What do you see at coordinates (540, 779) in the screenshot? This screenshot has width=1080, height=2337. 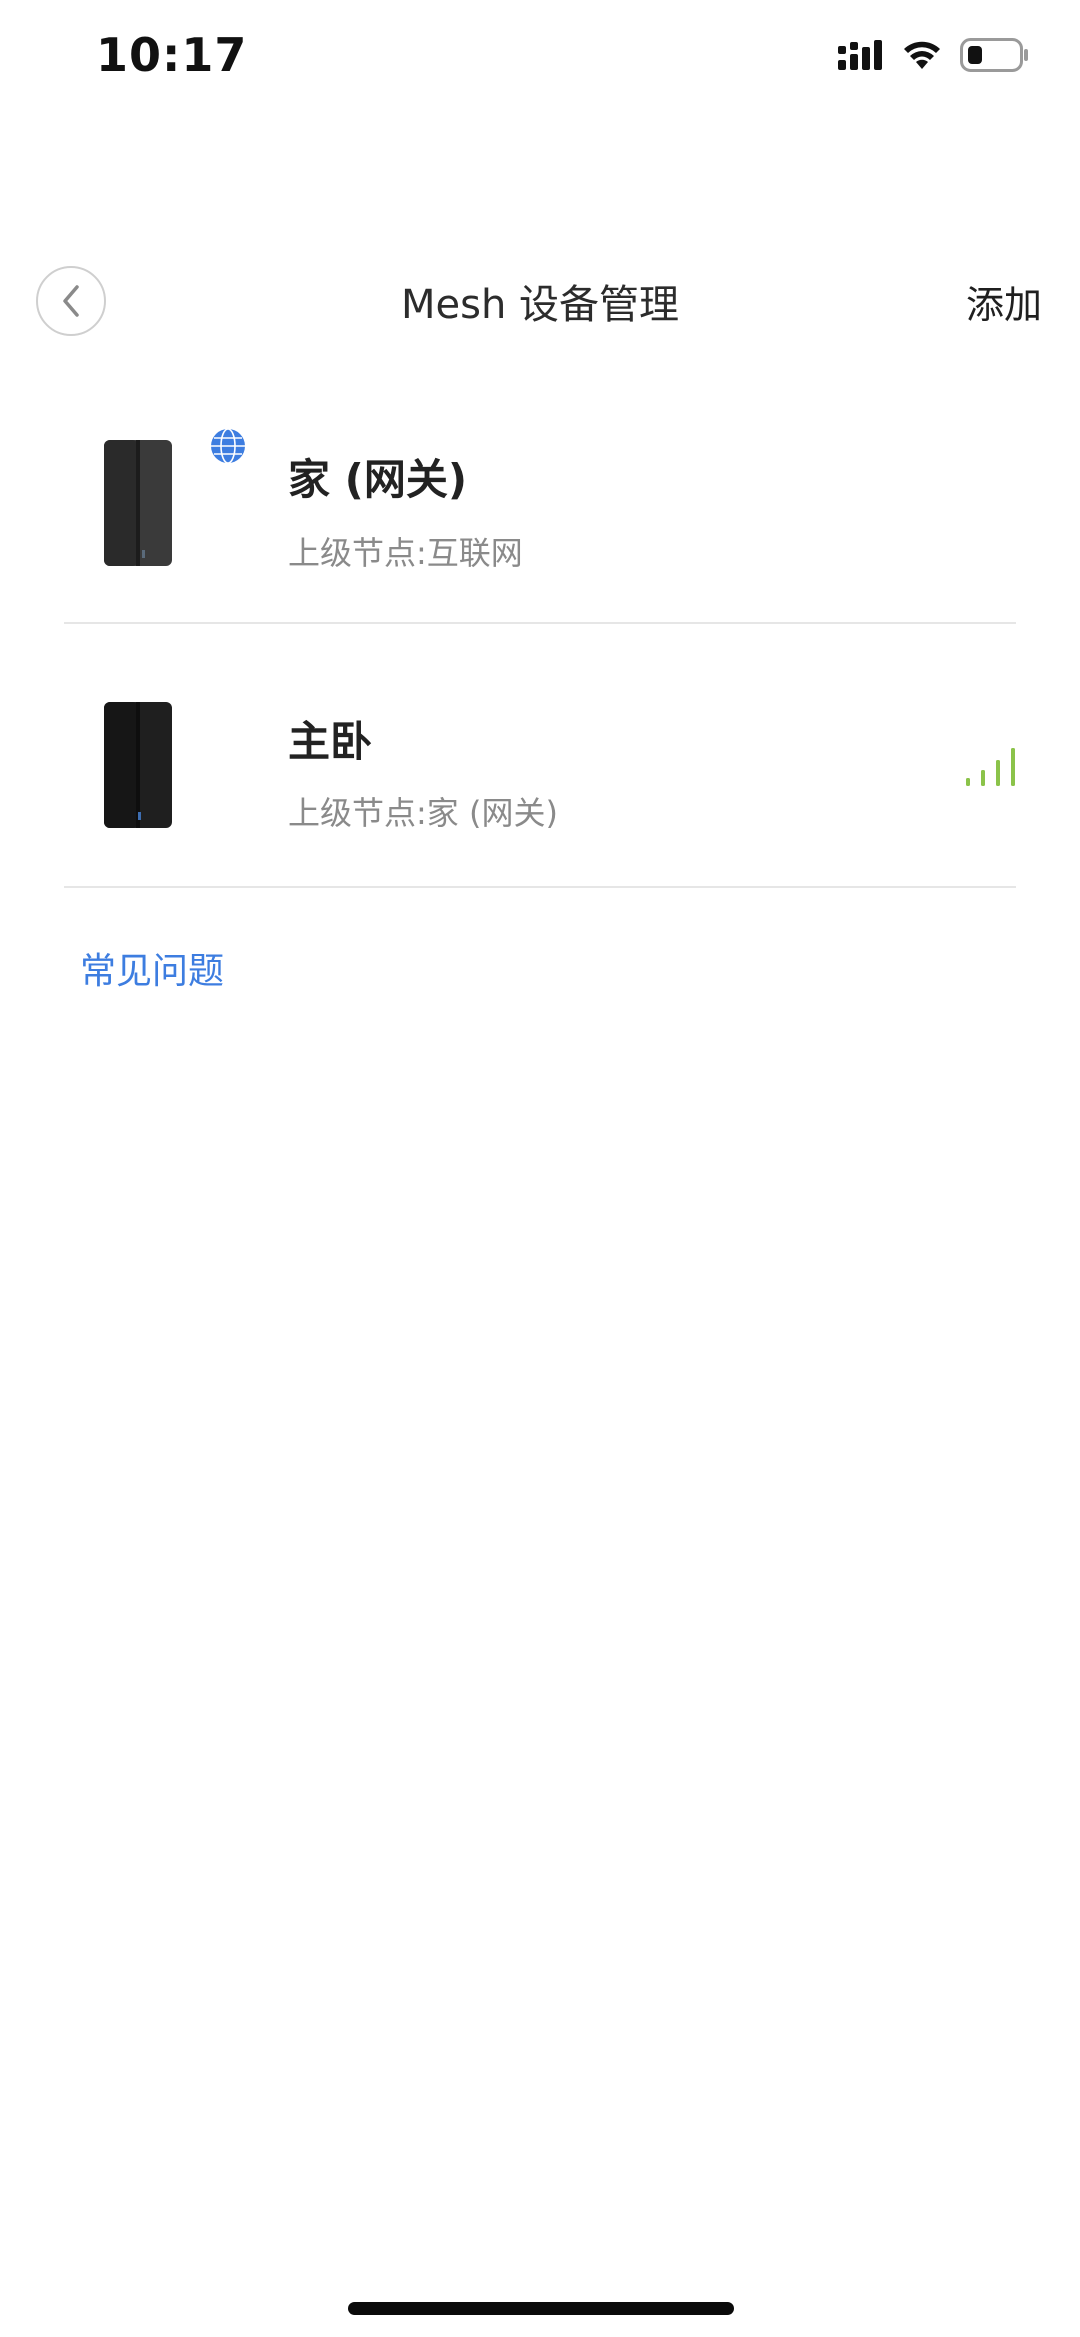 I see `device-row-bedroom` at bounding box center [540, 779].